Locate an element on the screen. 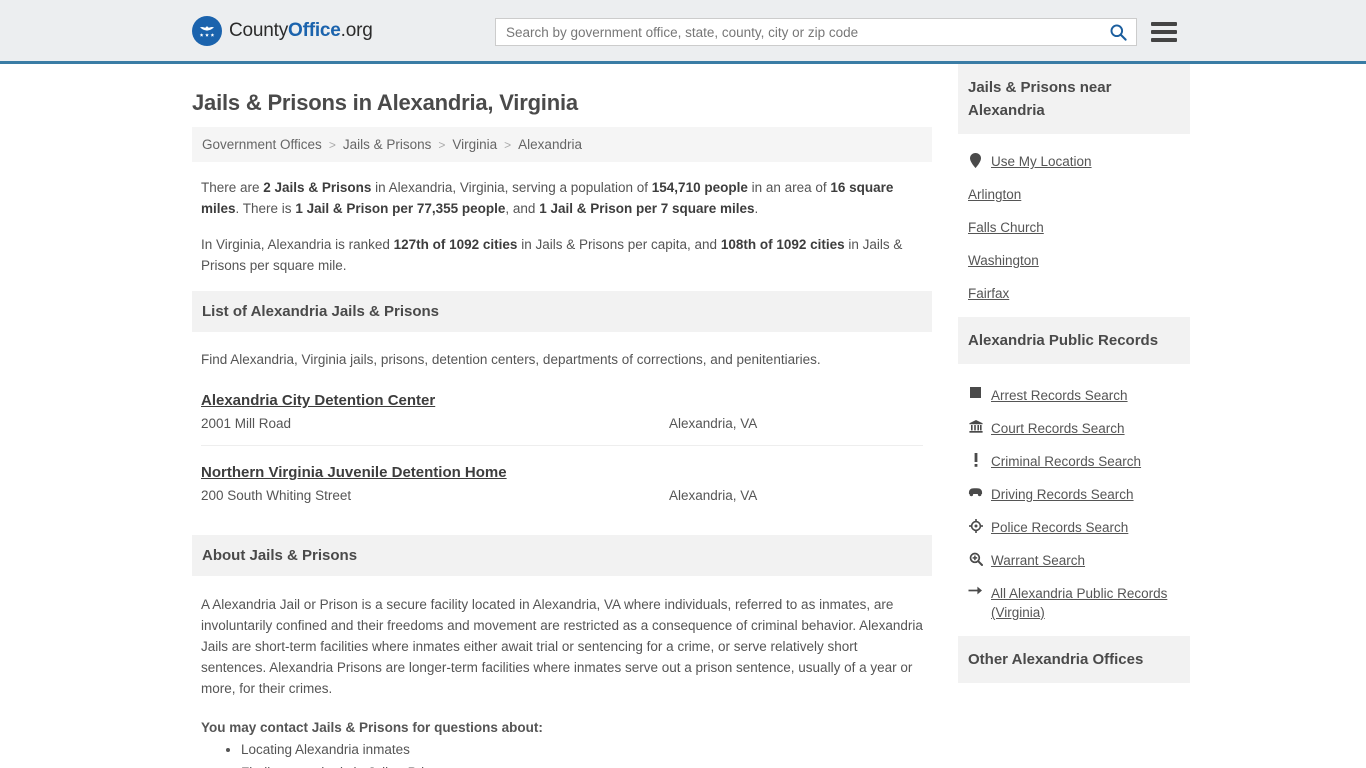  search-box is located at coordinates (816, 32).